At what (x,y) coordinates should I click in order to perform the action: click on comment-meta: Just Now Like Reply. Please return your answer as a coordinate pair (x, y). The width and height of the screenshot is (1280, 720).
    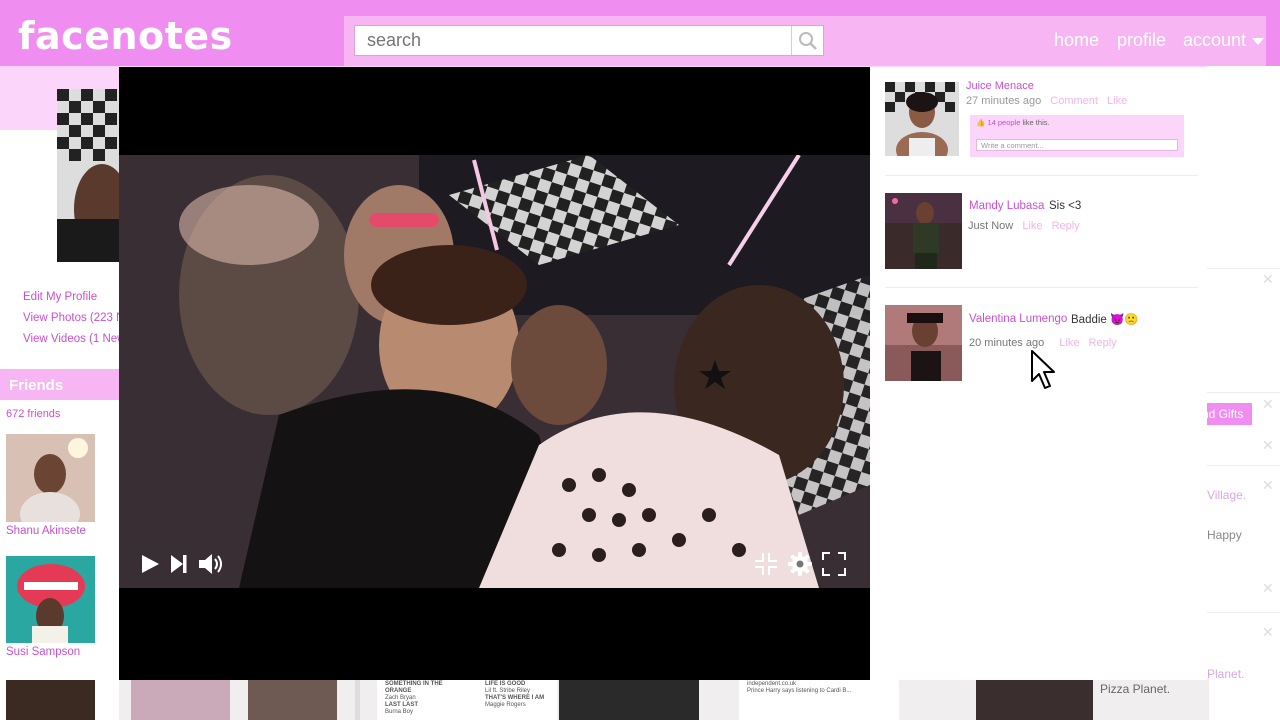
    Looking at the image, I should click on (1024, 226).